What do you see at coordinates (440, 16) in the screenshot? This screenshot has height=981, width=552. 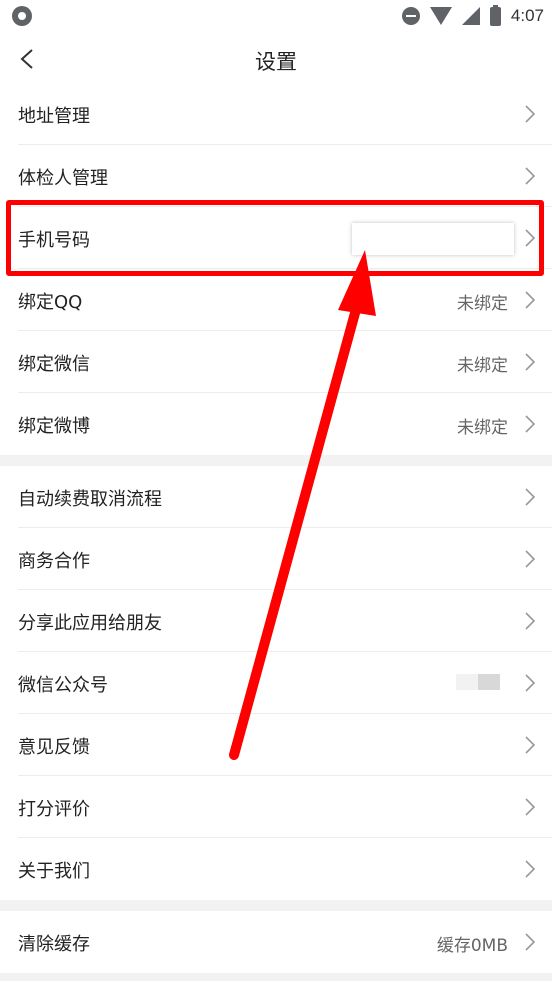 I see `wifi-icon` at bounding box center [440, 16].